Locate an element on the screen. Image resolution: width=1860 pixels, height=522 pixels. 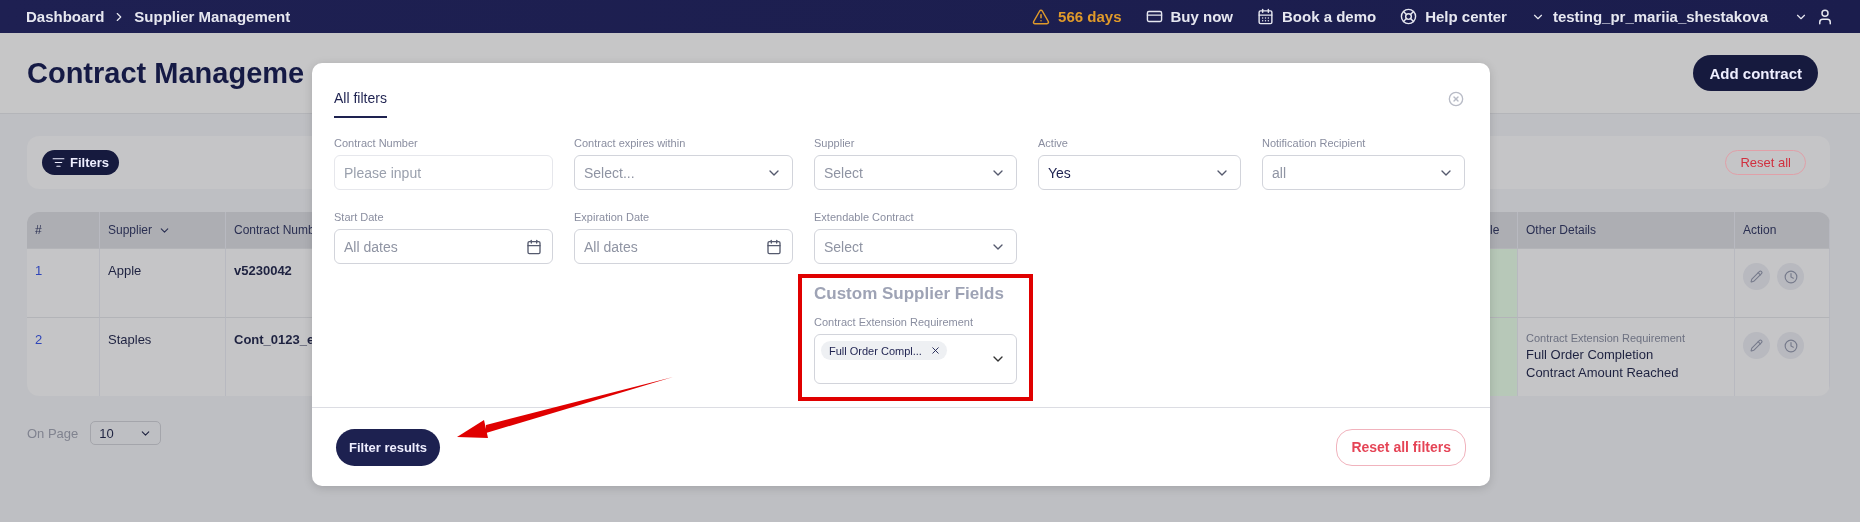
column-header: Supplier is located at coordinates (163, 230).